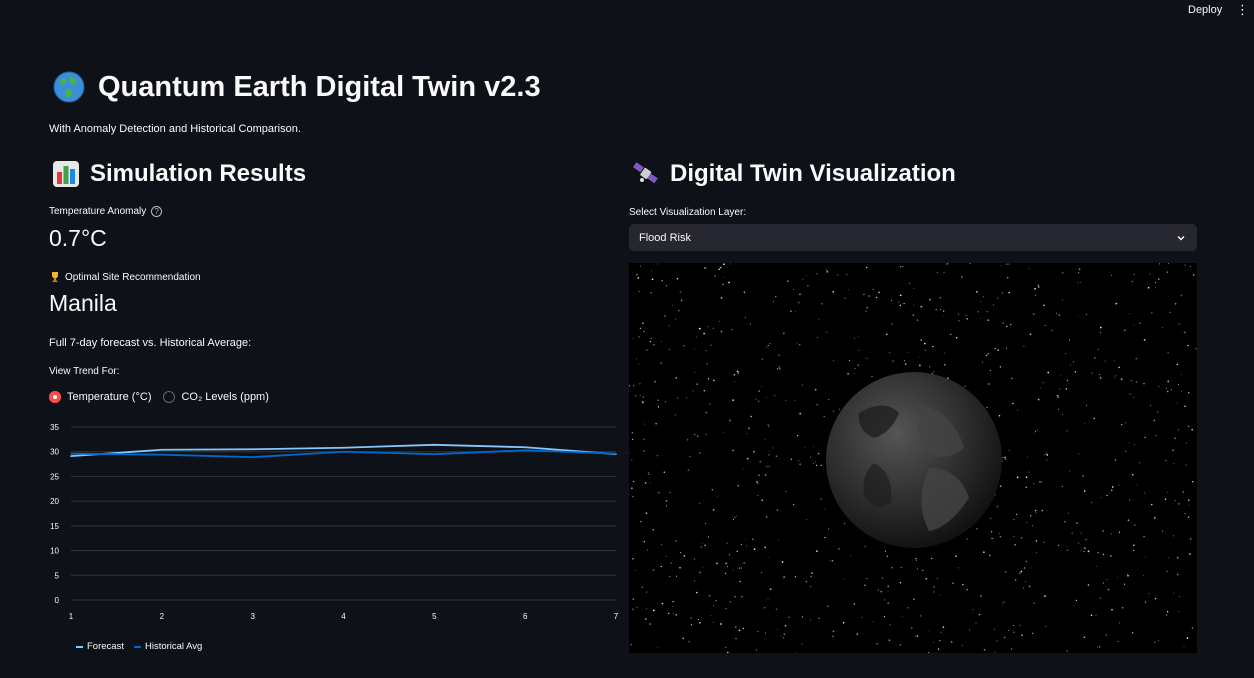  I want to click on x-tick-label: 6, so click(525, 616).